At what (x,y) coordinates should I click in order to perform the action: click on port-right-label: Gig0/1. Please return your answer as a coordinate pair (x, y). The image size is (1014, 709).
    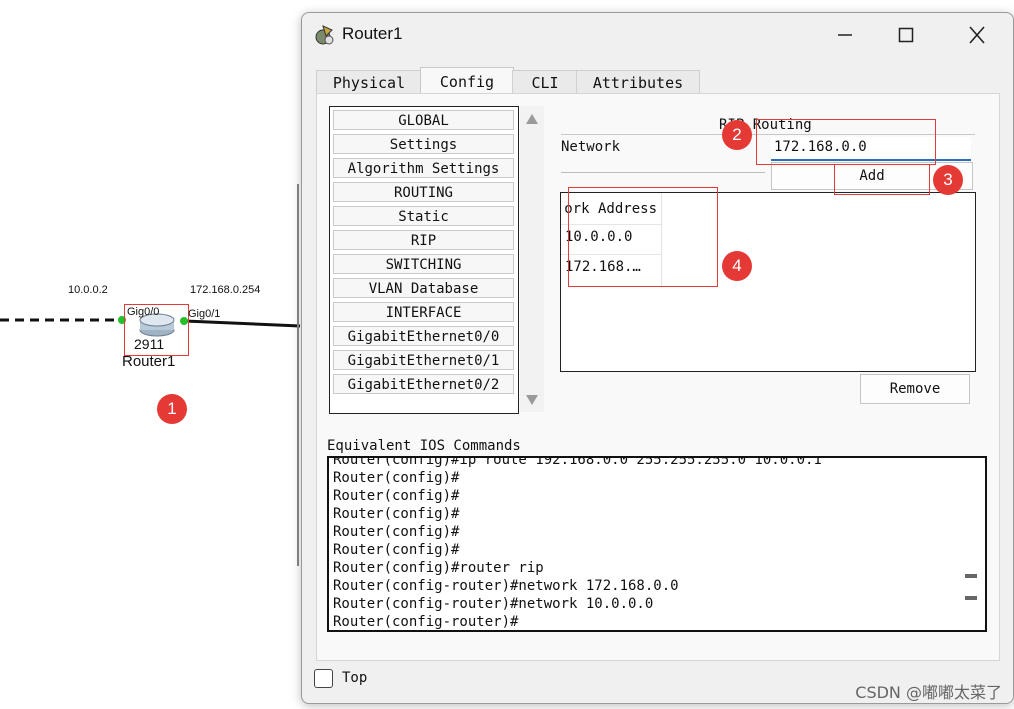
    Looking at the image, I should click on (204, 314).